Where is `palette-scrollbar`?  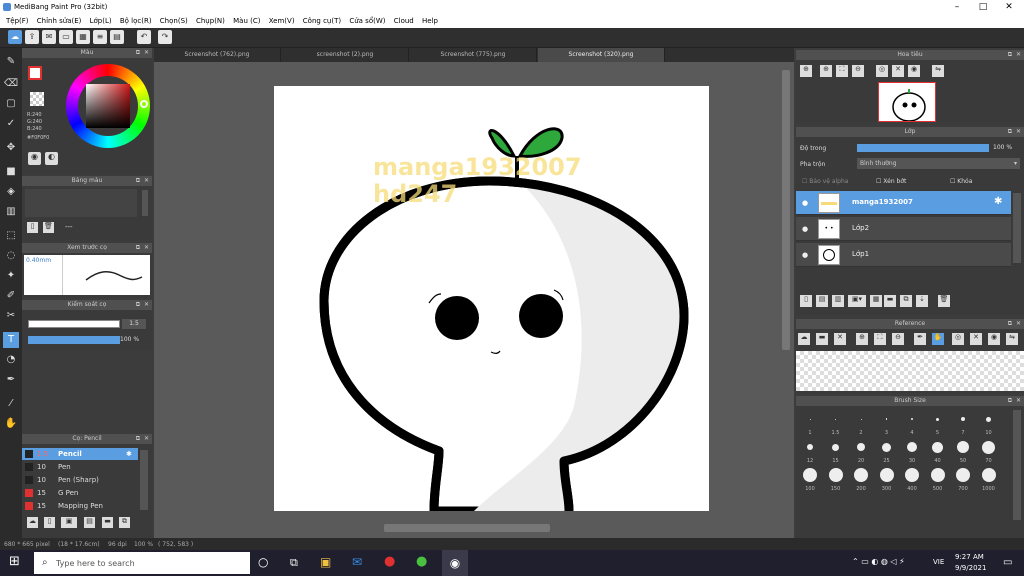
palette-scrollbar is located at coordinates (145, 203).